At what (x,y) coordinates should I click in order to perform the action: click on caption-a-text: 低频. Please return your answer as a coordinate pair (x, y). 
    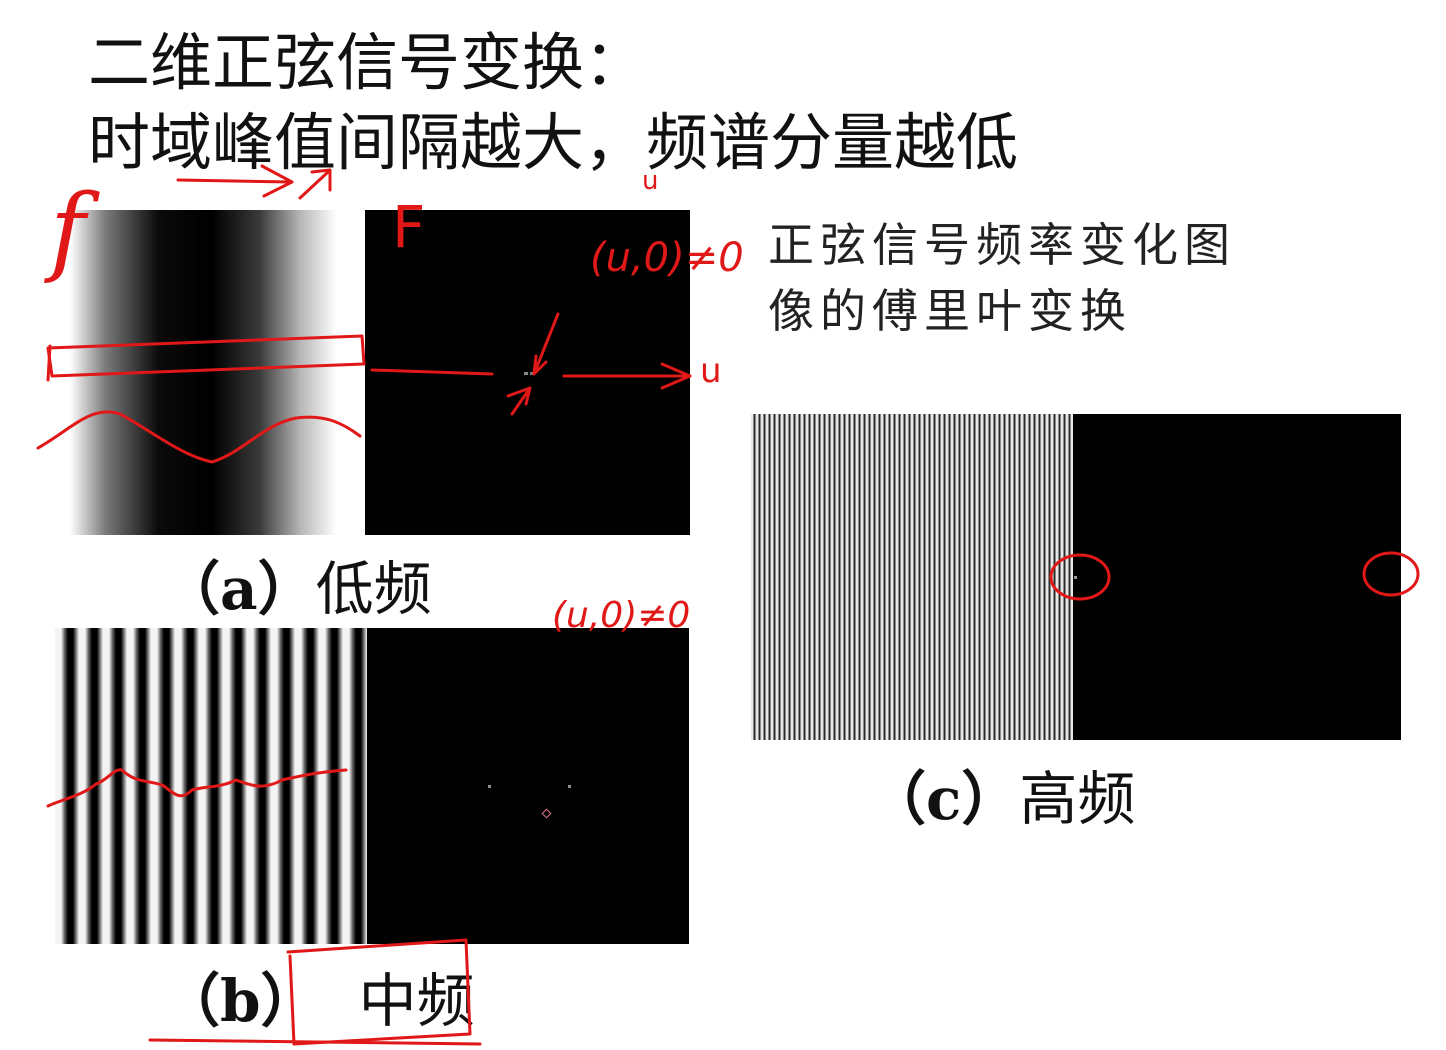
    Looking at the image, I should click on (373, 589).